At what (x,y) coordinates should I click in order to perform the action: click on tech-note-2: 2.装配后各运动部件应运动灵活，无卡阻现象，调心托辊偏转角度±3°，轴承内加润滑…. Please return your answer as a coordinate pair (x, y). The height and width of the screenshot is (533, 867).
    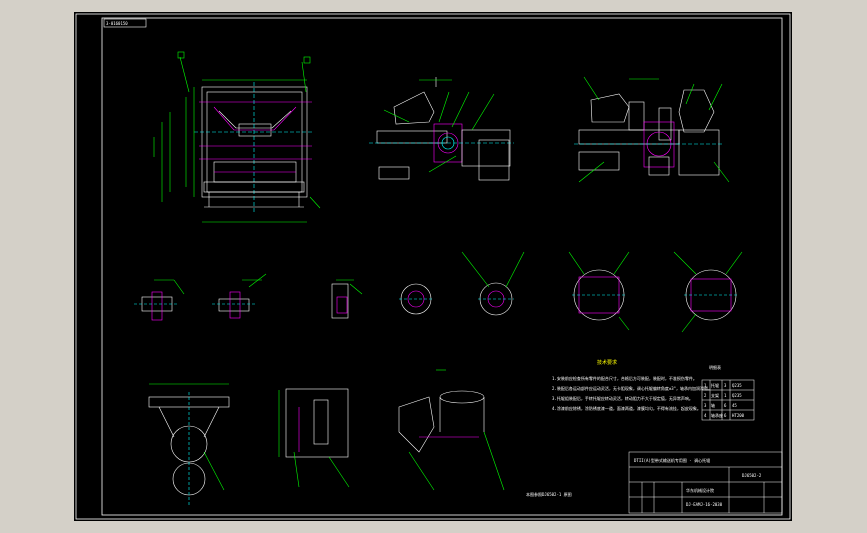
    Looking at the image, I should click on (632, 388).